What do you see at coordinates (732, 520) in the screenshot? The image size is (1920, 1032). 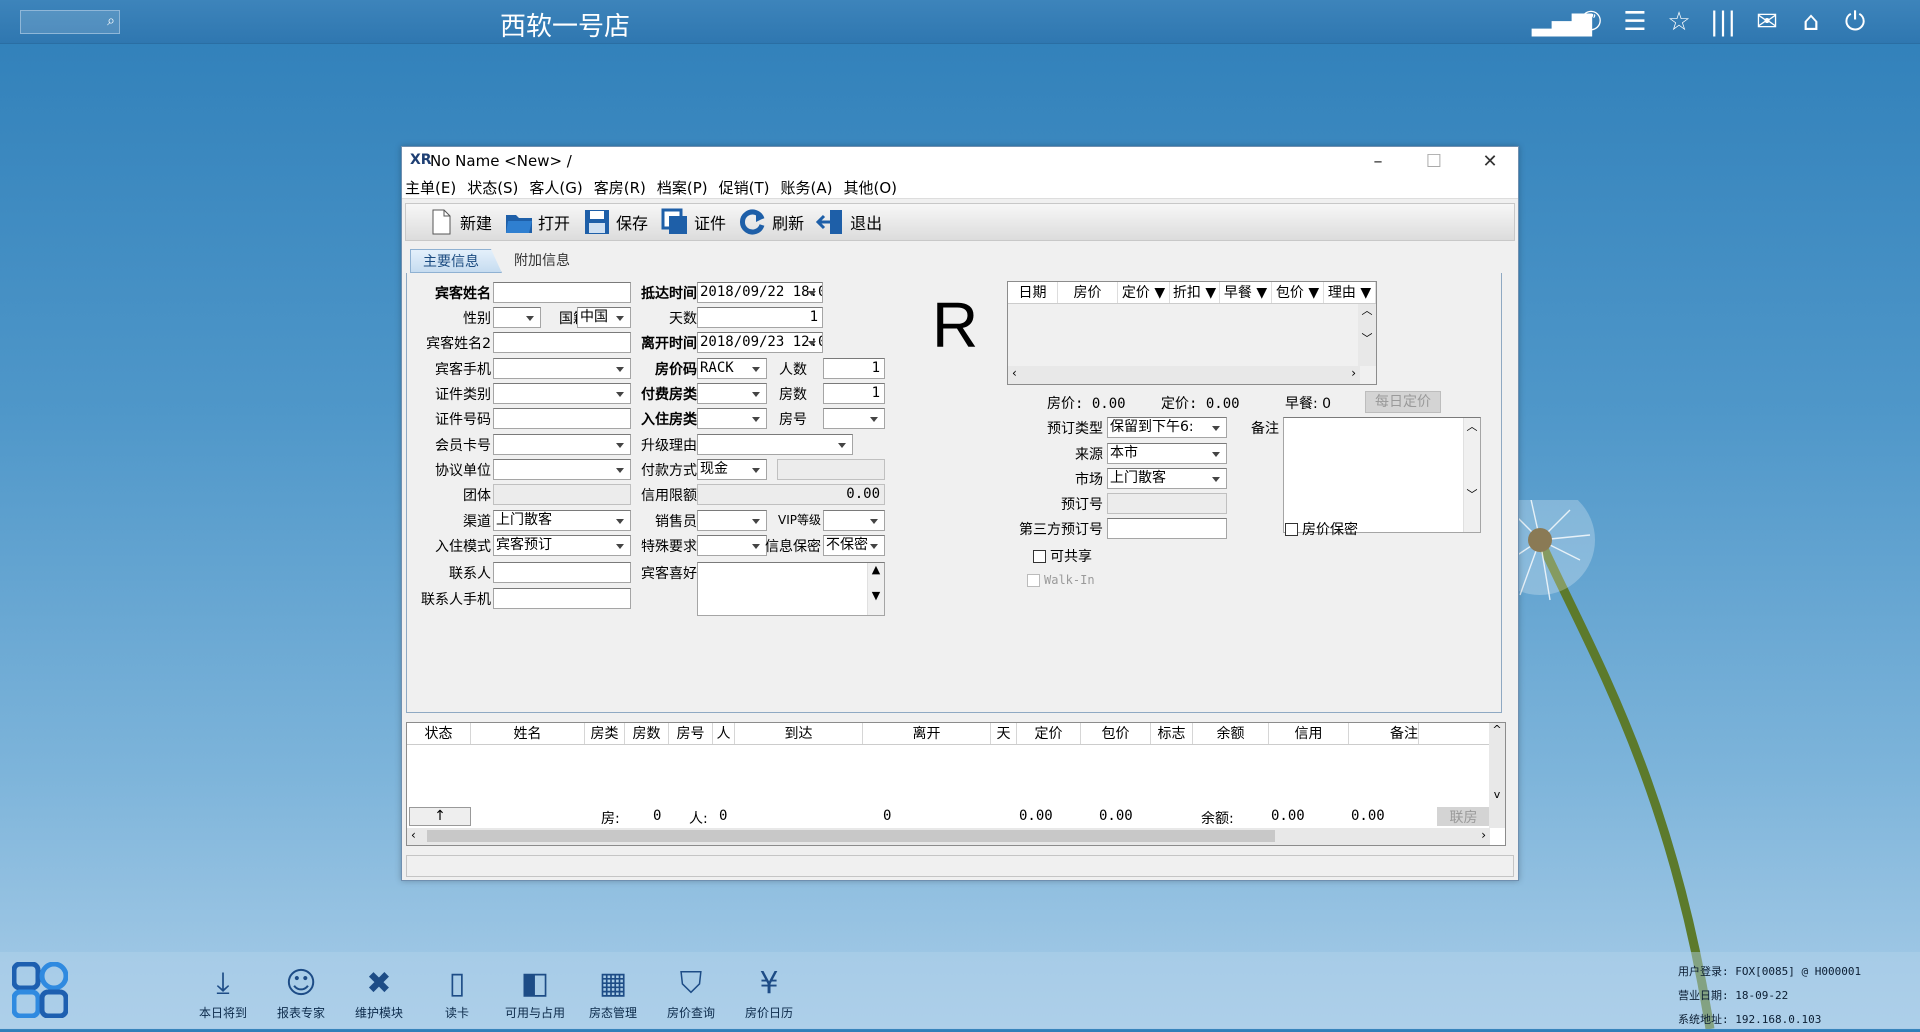 I see `sales-select` at bounding box center [732, 520].